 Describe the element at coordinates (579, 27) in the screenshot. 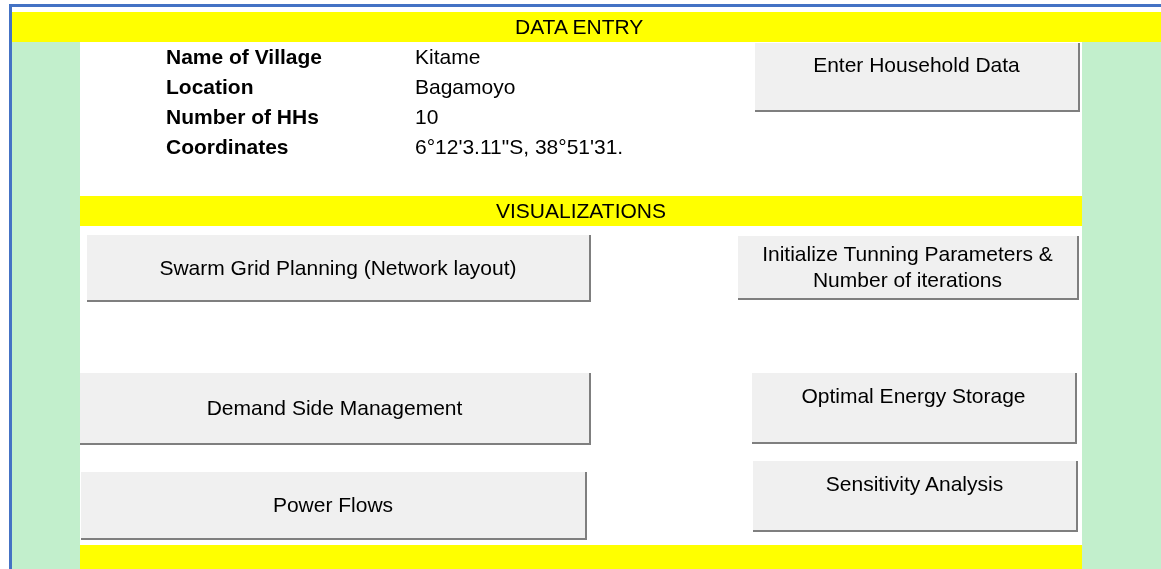

I see `section-title: DATA ENTRY` at that location.